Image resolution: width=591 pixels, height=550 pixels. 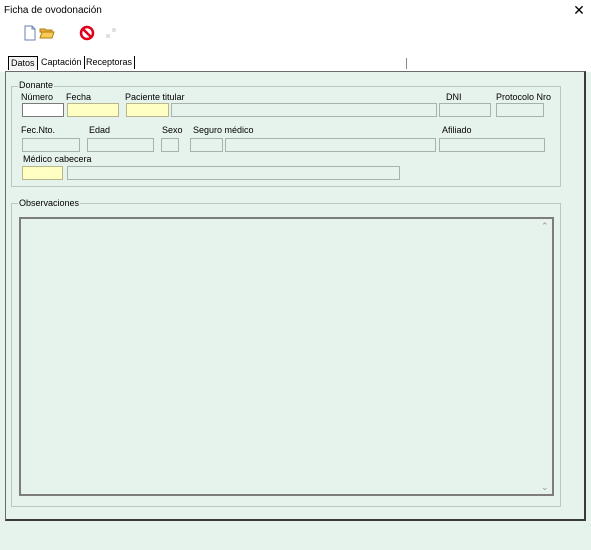 I want to click on paciente-titular-code-field, so click(x=147, y=110).